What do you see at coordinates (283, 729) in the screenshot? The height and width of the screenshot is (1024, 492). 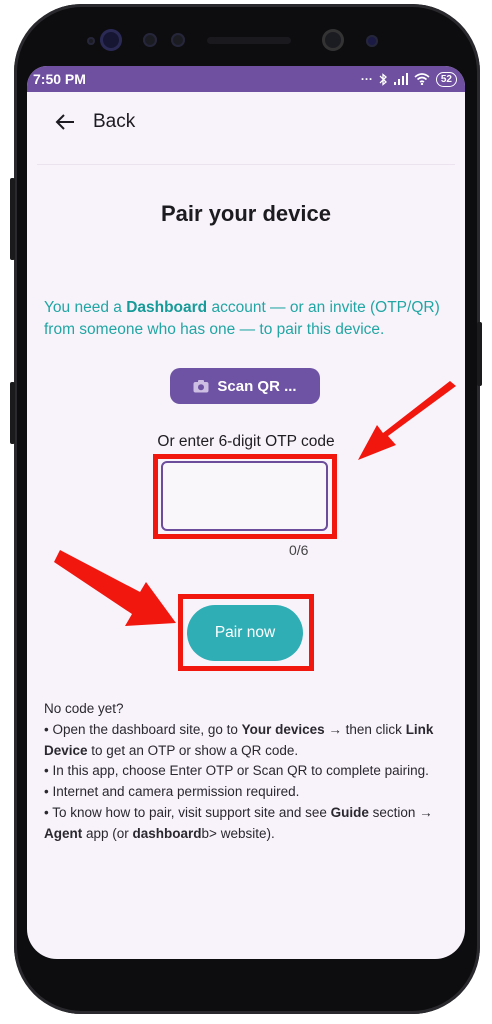 I see `help-bold: Your devices` at bounding box center [283, 729].